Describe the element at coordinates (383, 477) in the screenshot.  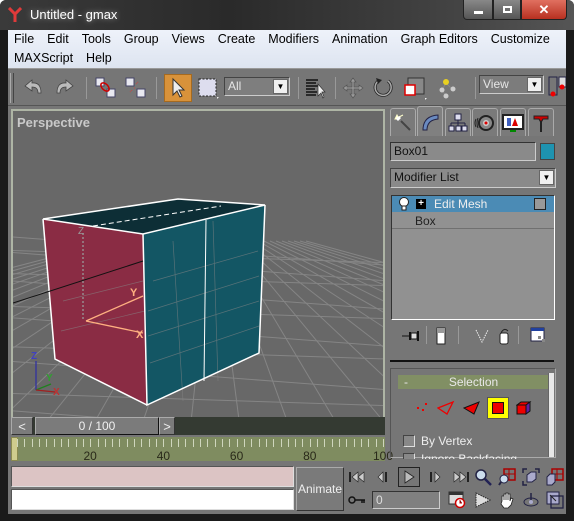
I see `previous-frame-button` at that location.